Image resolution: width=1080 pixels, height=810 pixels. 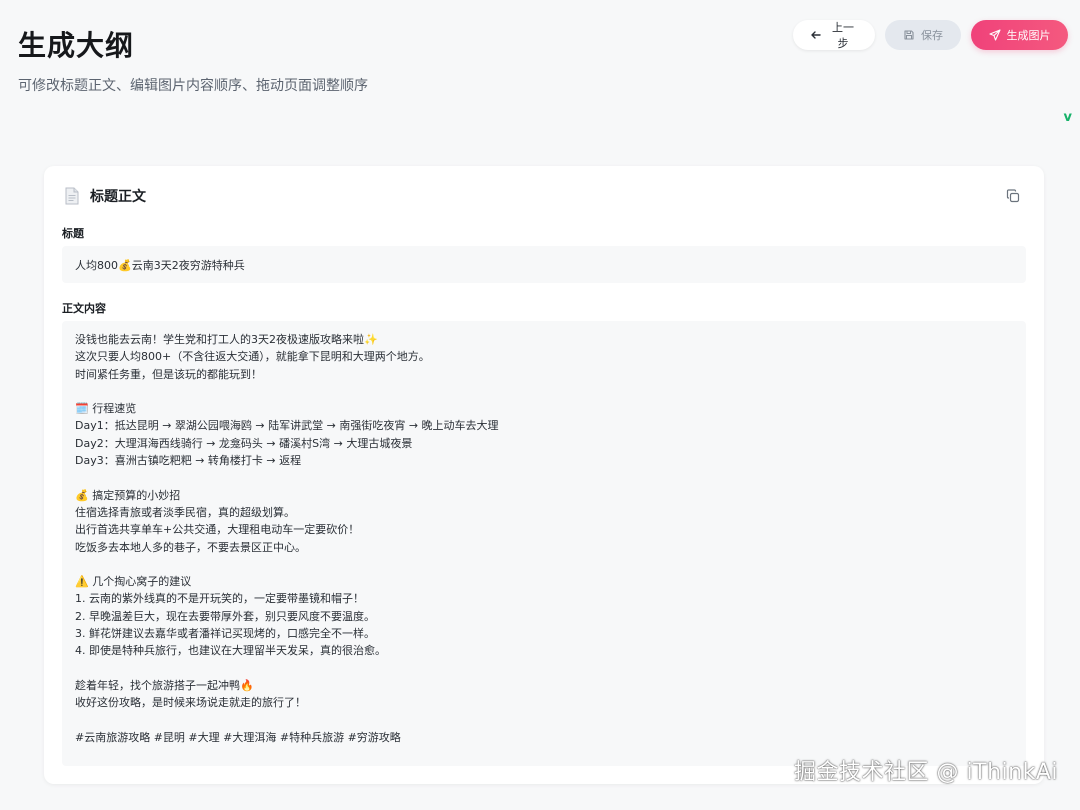 I want to click on watermark: 掘金技术社区 @ iThinkAi, so click(x=926, y=772).